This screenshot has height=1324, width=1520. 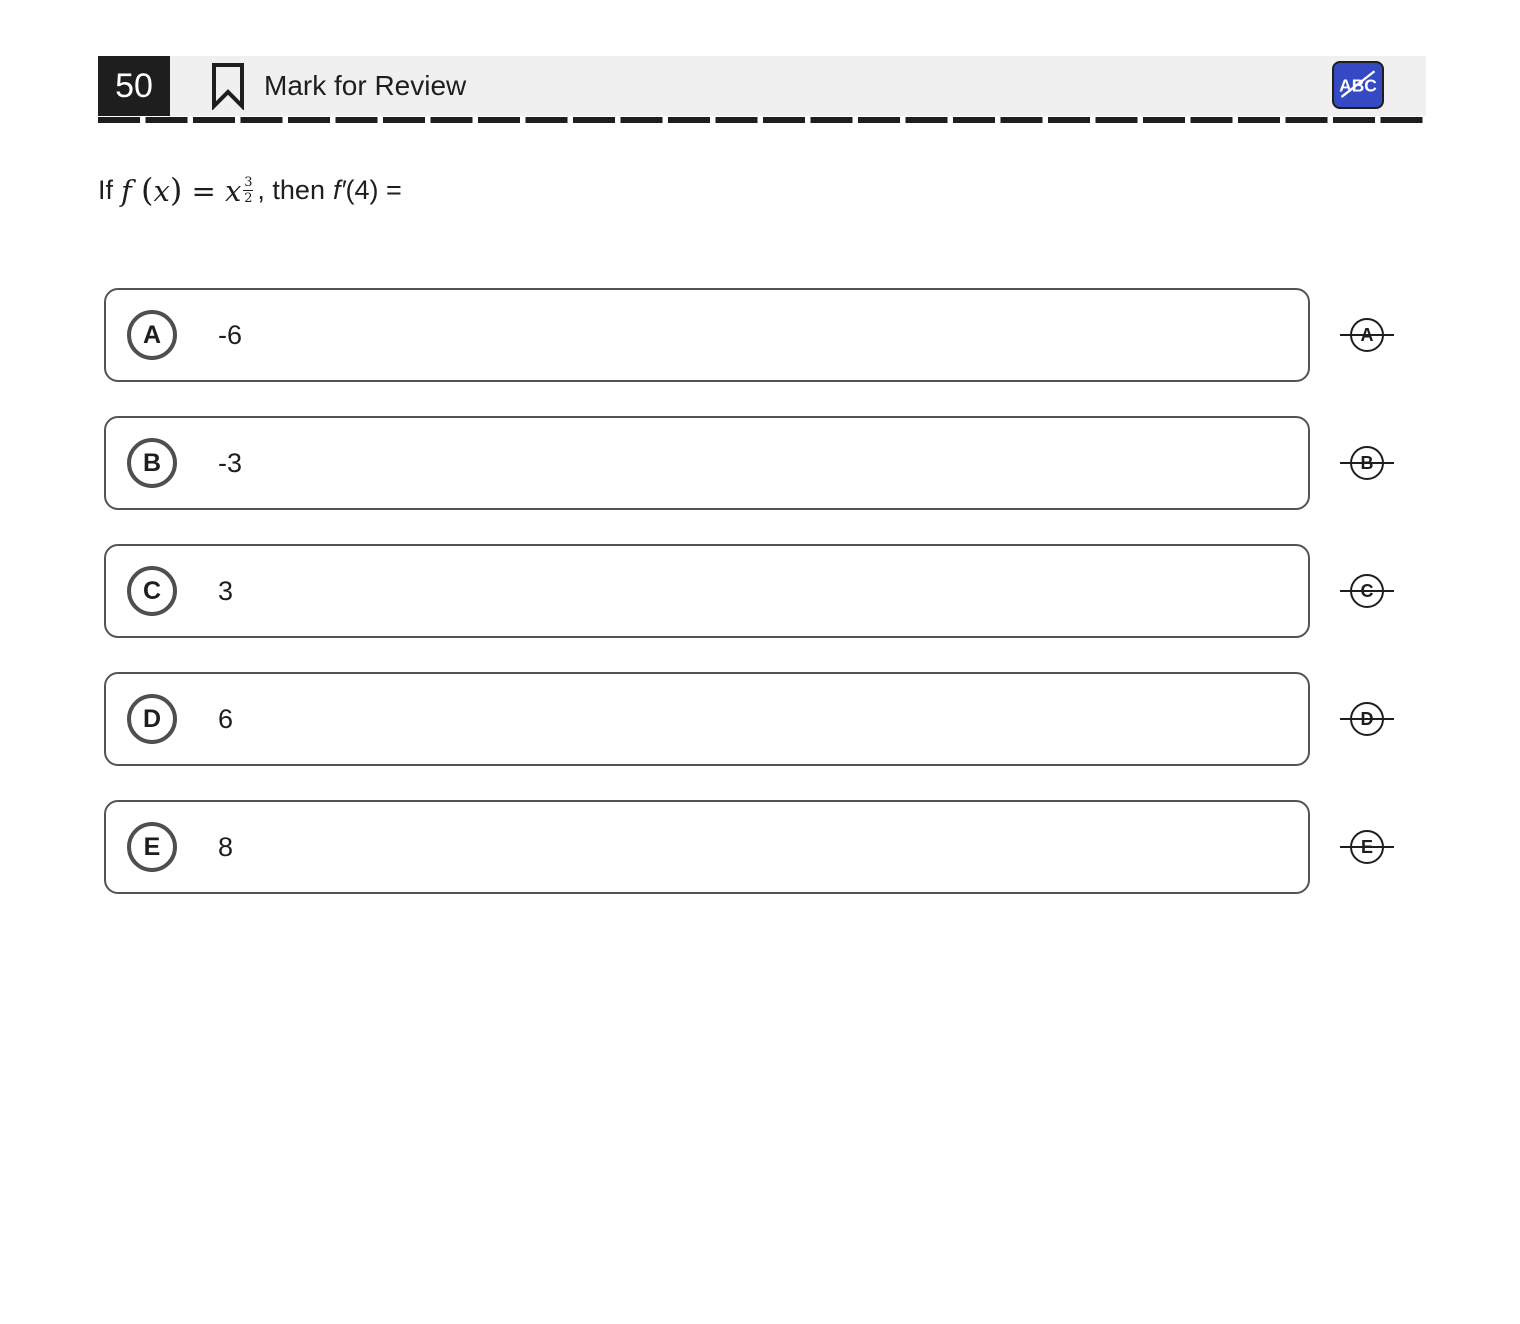 What do you see at coordinates (152, 719) in the screenshot?
I see `choice-letter: D` at bounding box center [152, 719].